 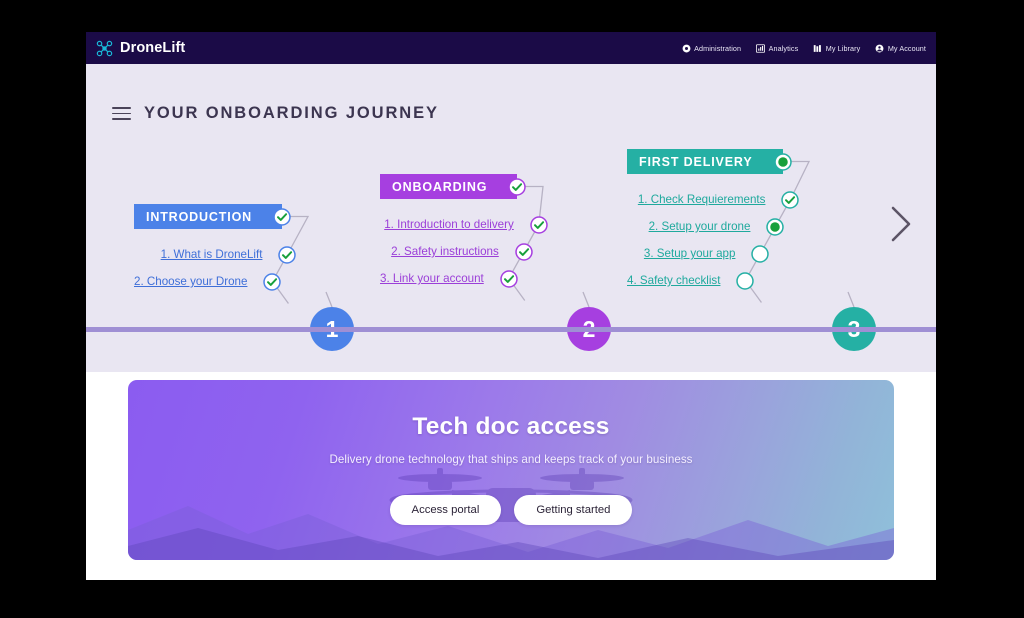 What do you see at coordinates (686, 48) in the screenshot?
I see `gear-icon` at bounding box center [686, 48].